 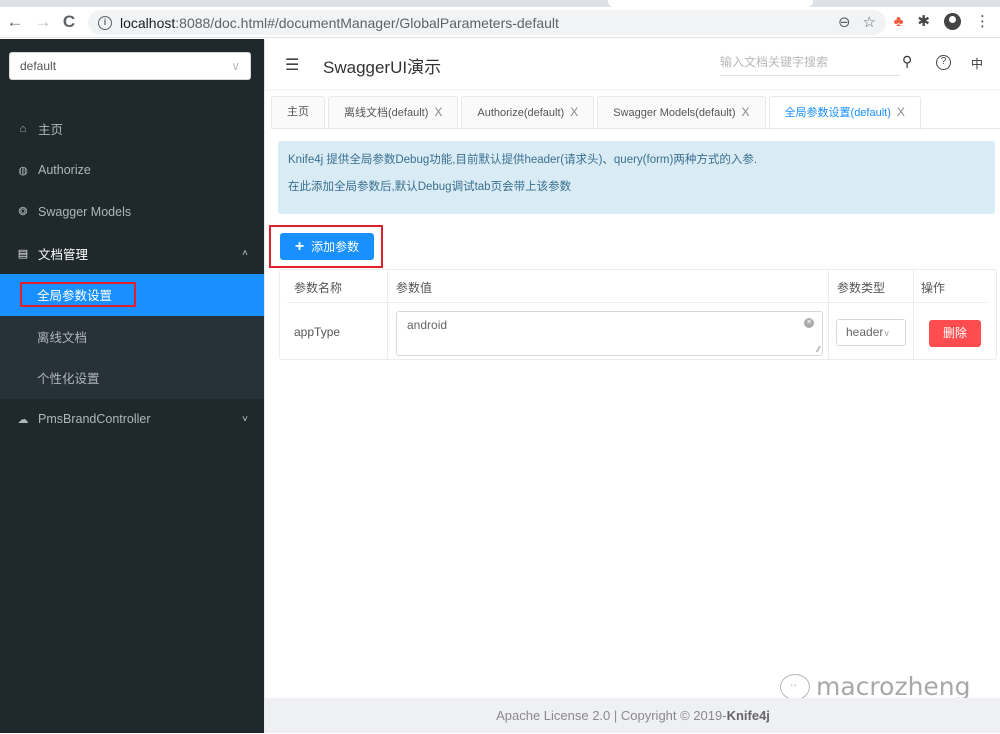 What do you see at coordinates (62, 337) in the screenshot?
I see `sidebar-item-label: 离线文档` at bounding box center [62, 337].